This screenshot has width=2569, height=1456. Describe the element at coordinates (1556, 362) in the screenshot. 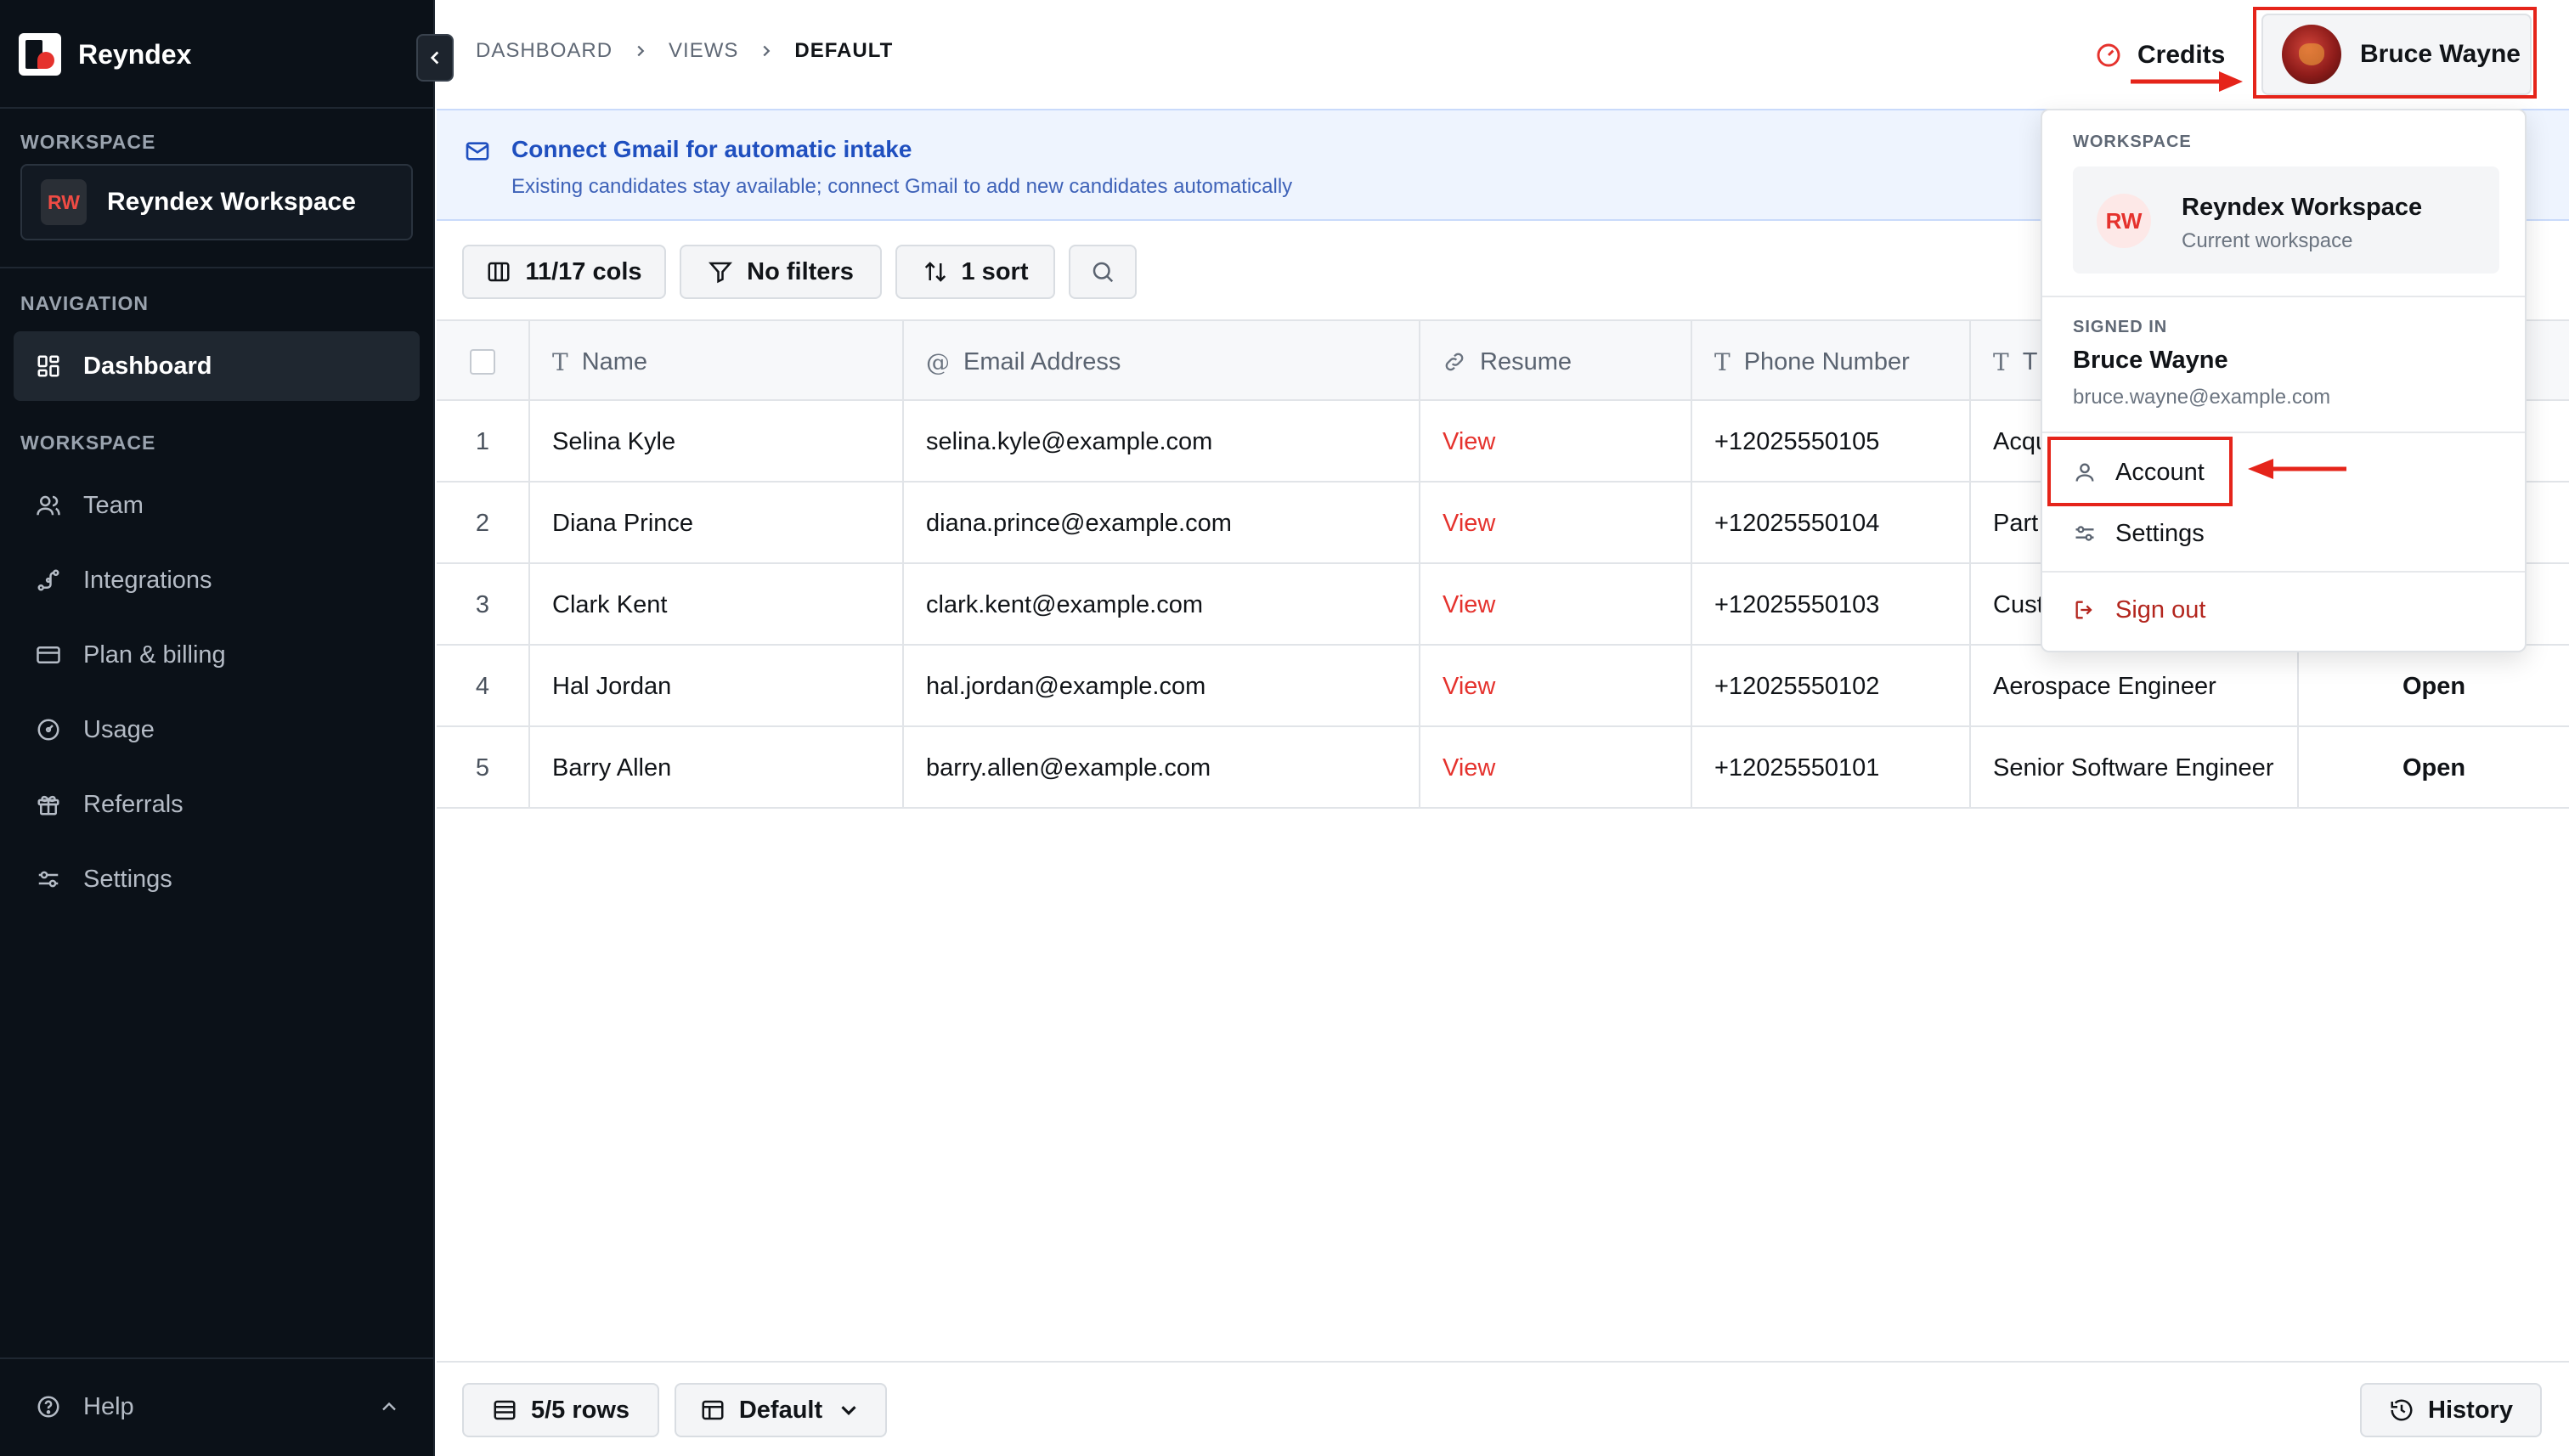

I see `column-header-resume: Resume` at that location.